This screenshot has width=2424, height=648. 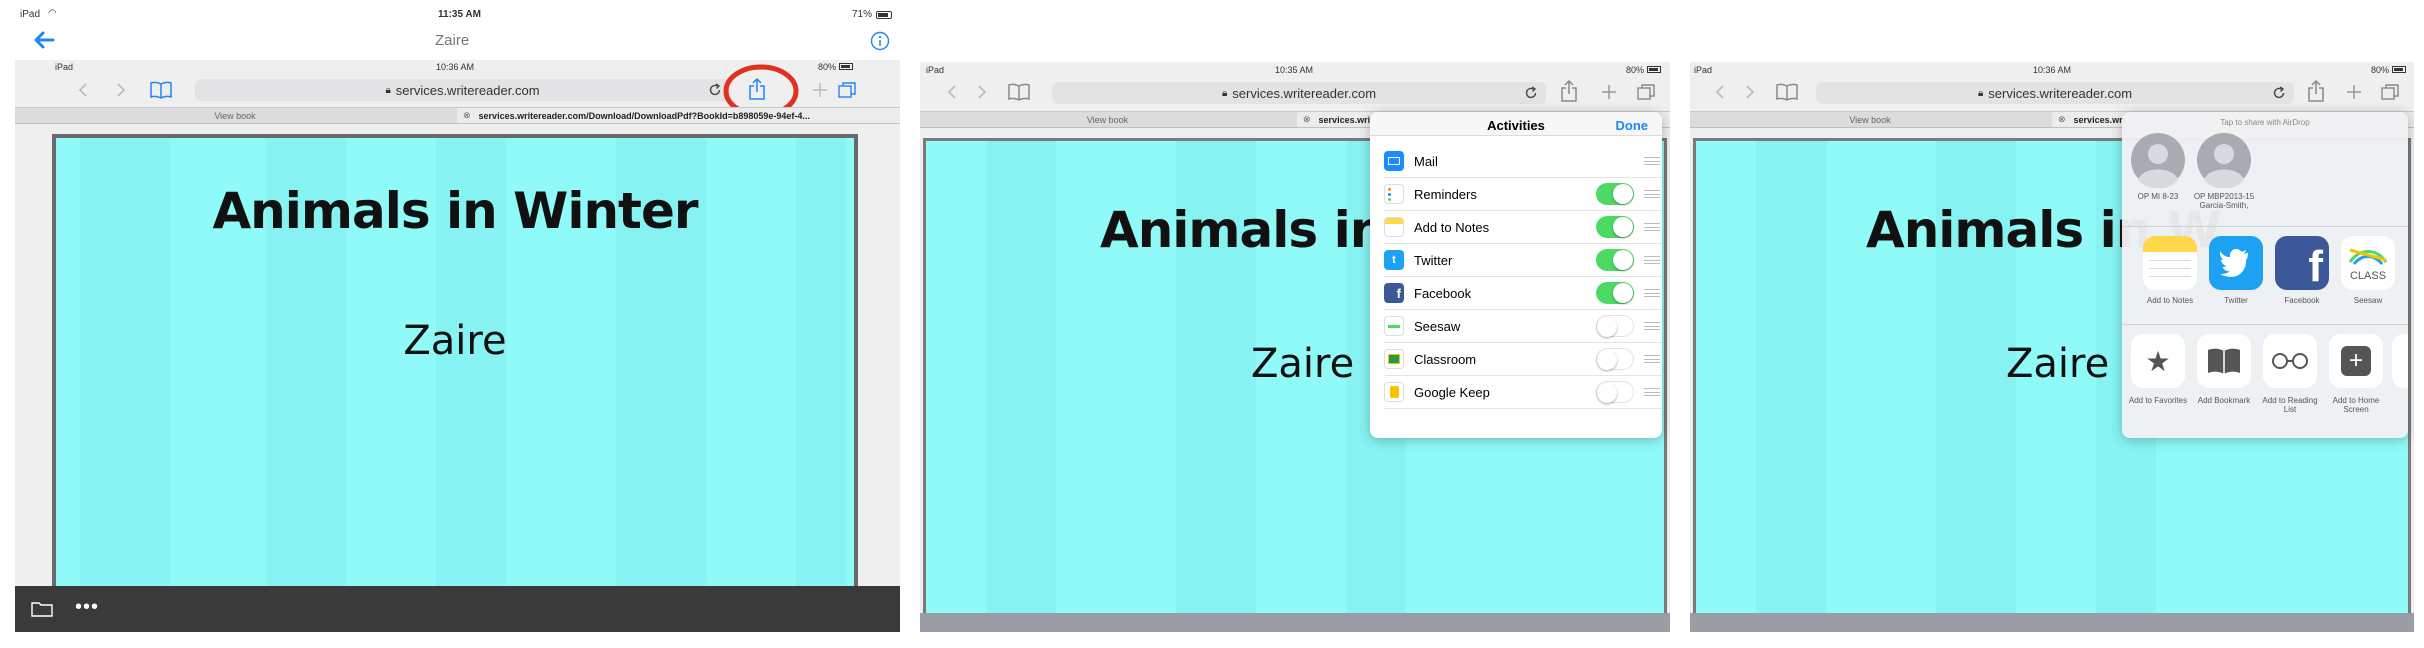 What do you see at coordinates (2236, 275) in the screenshot?
I see `share-app-twitter: Twitter` at bounding box center [2236, 275].